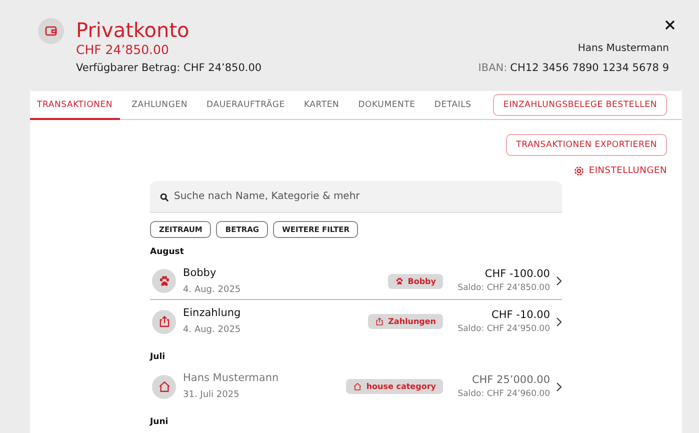 This screenshot has width=699, height=433. What do you see at coordinates (452, 105) in the screenshot?
I see `tab: DETAILS` at bounding box center [452, 105].